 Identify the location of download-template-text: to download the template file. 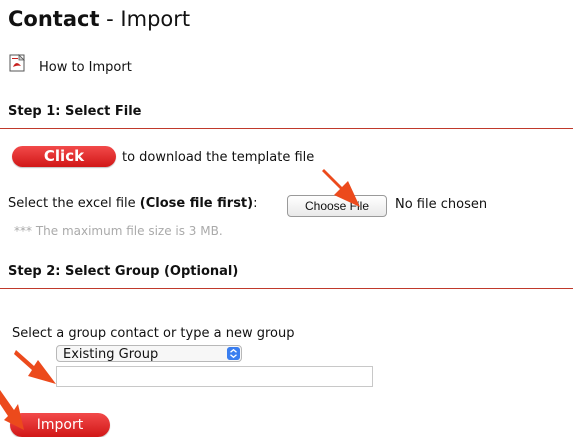
(218, 157).